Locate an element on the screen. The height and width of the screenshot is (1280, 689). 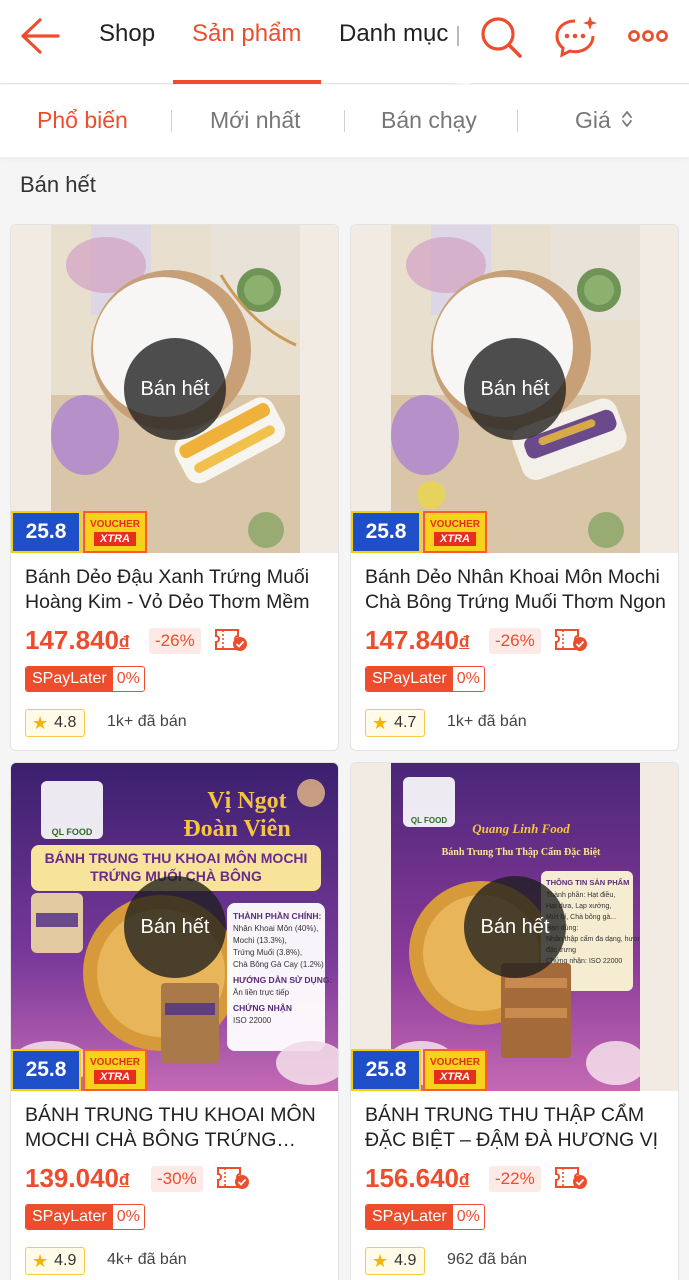
chat-icon is located at coordinates (576, 39).